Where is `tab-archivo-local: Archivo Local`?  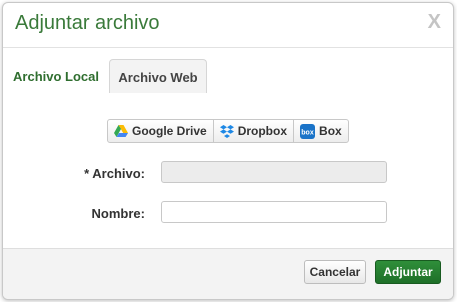
tab-archivo-local: Archivo Local is located at coordinates (56, 76).